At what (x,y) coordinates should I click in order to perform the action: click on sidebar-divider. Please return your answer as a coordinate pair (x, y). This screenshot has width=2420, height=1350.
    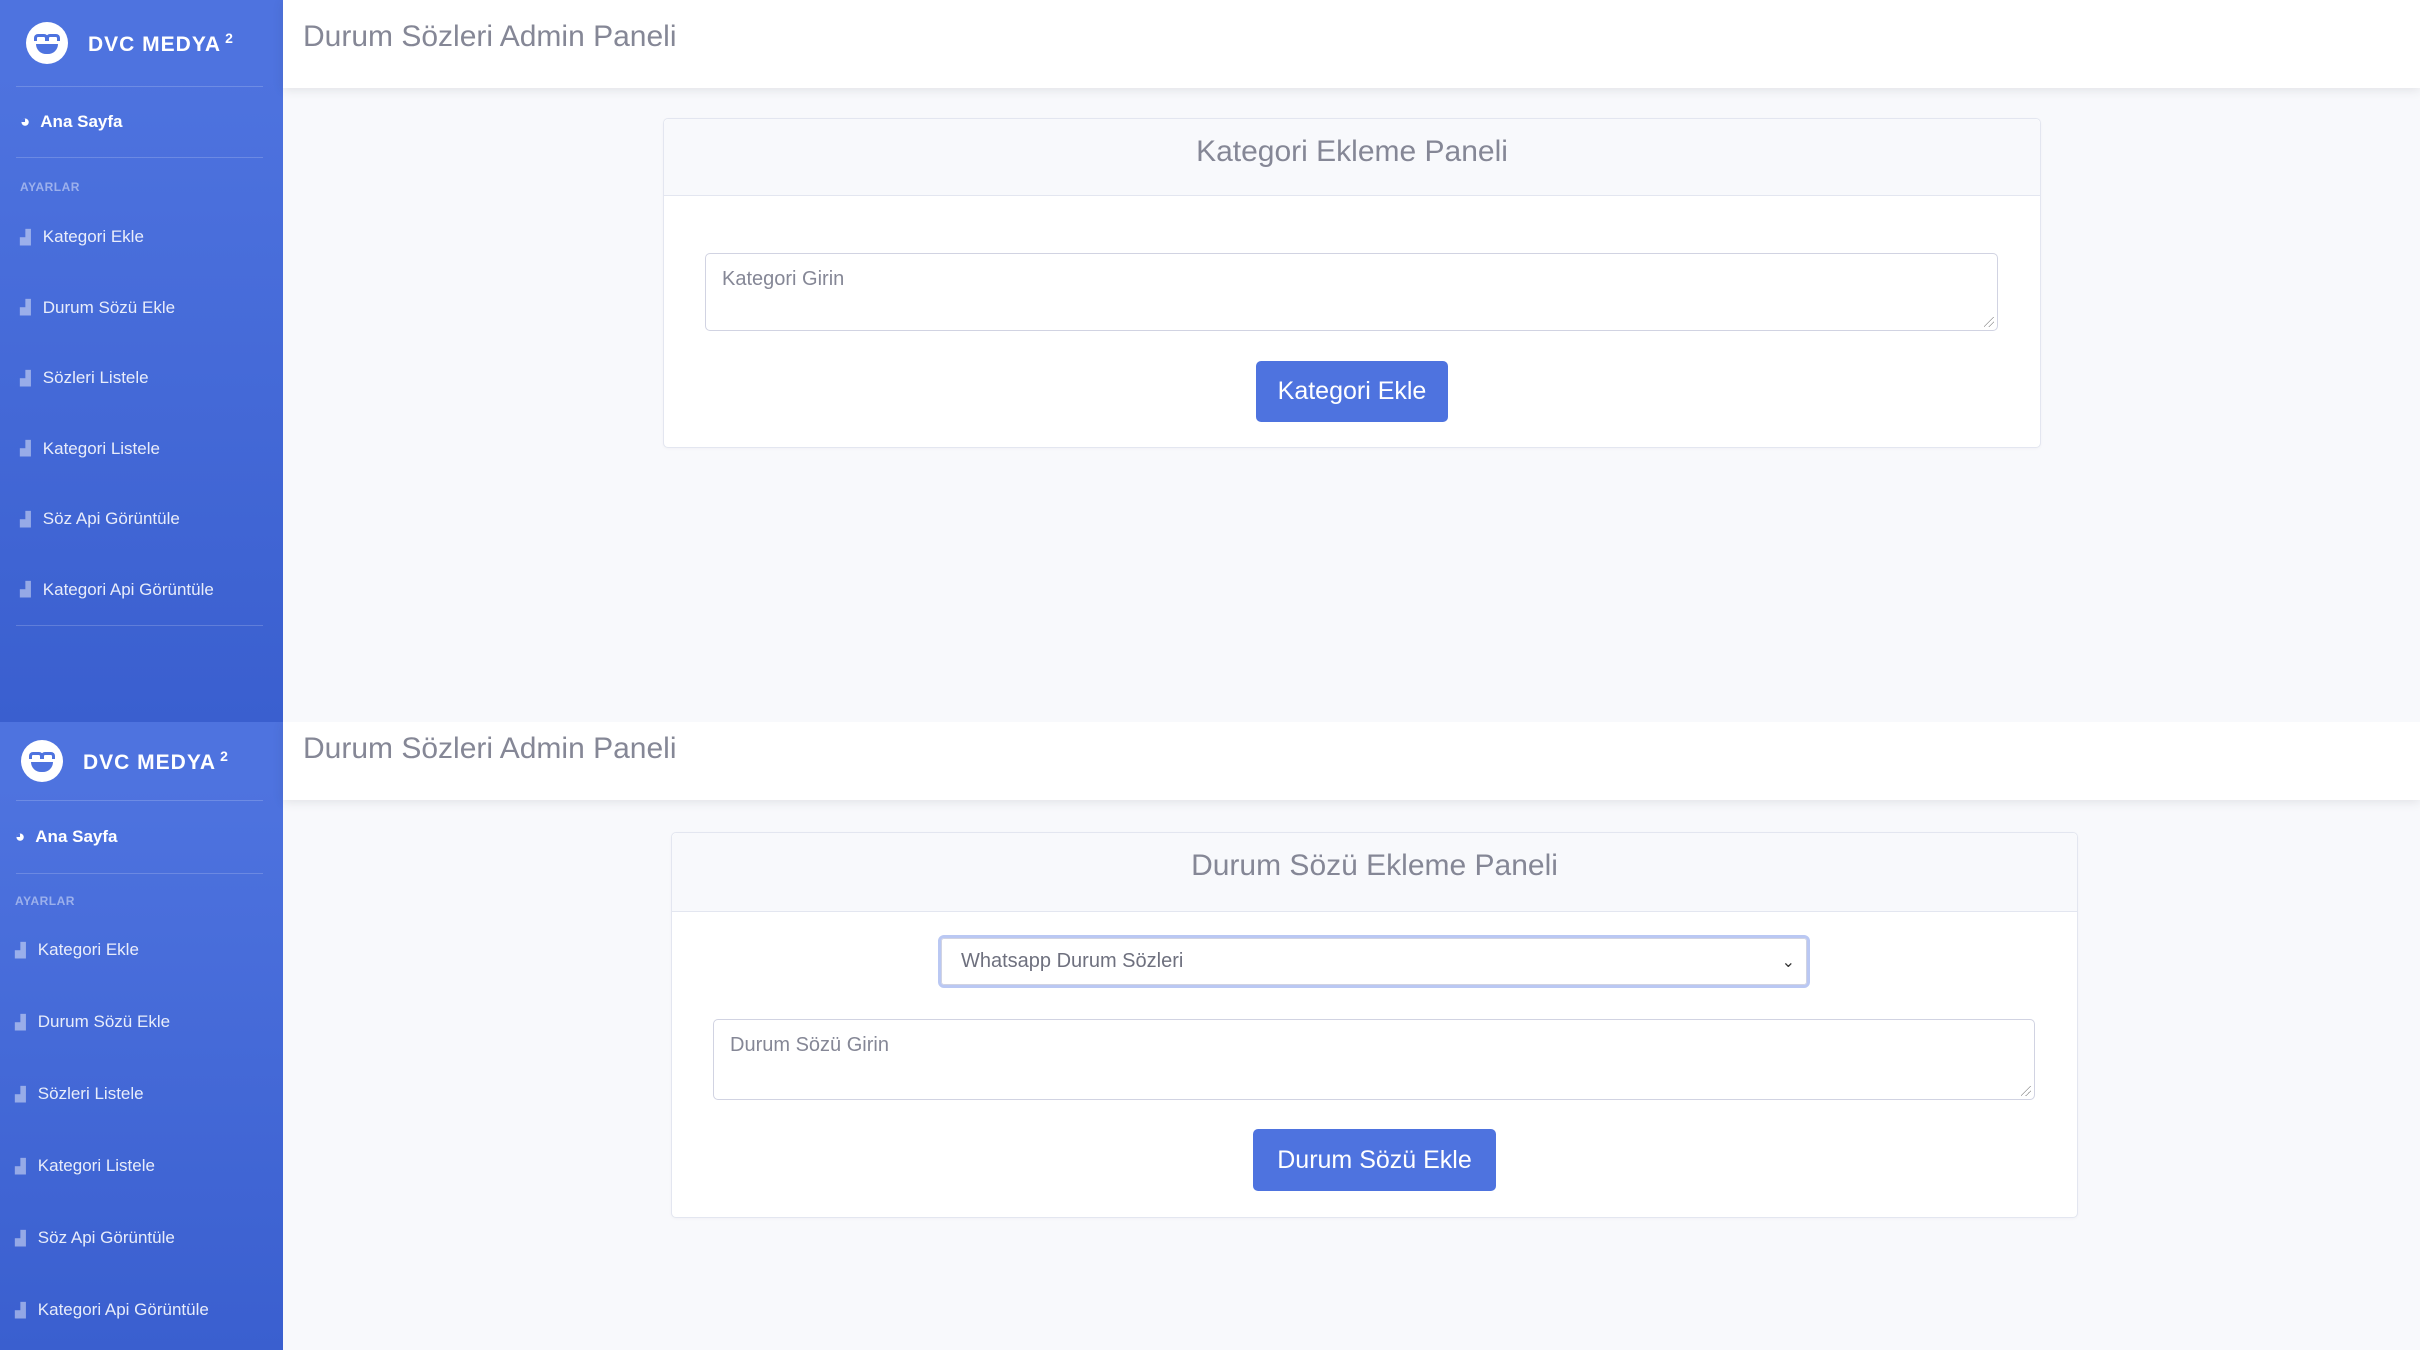
    Looking at the image, I should click on (139, 625).